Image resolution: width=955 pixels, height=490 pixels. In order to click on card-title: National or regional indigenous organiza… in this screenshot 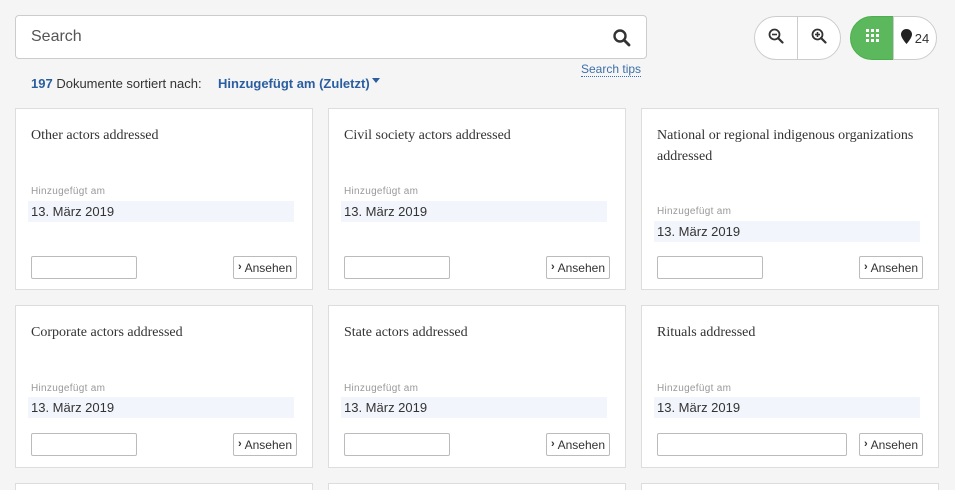, I will do `click(785, 146)`.